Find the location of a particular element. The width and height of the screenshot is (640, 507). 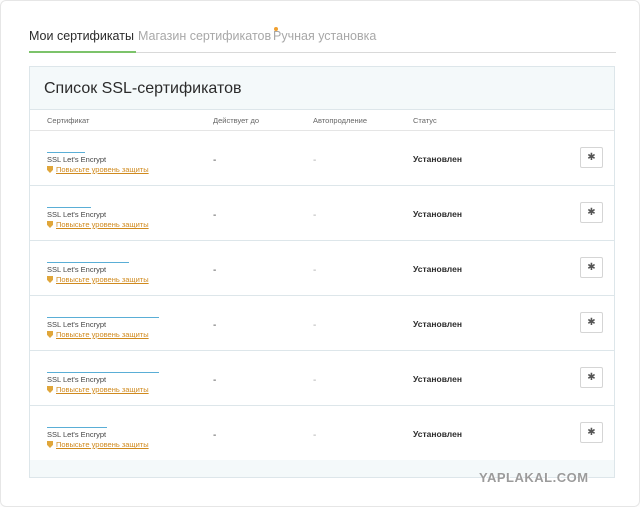

col-autorenew: Автопродление is located at coordinates (340, 120).